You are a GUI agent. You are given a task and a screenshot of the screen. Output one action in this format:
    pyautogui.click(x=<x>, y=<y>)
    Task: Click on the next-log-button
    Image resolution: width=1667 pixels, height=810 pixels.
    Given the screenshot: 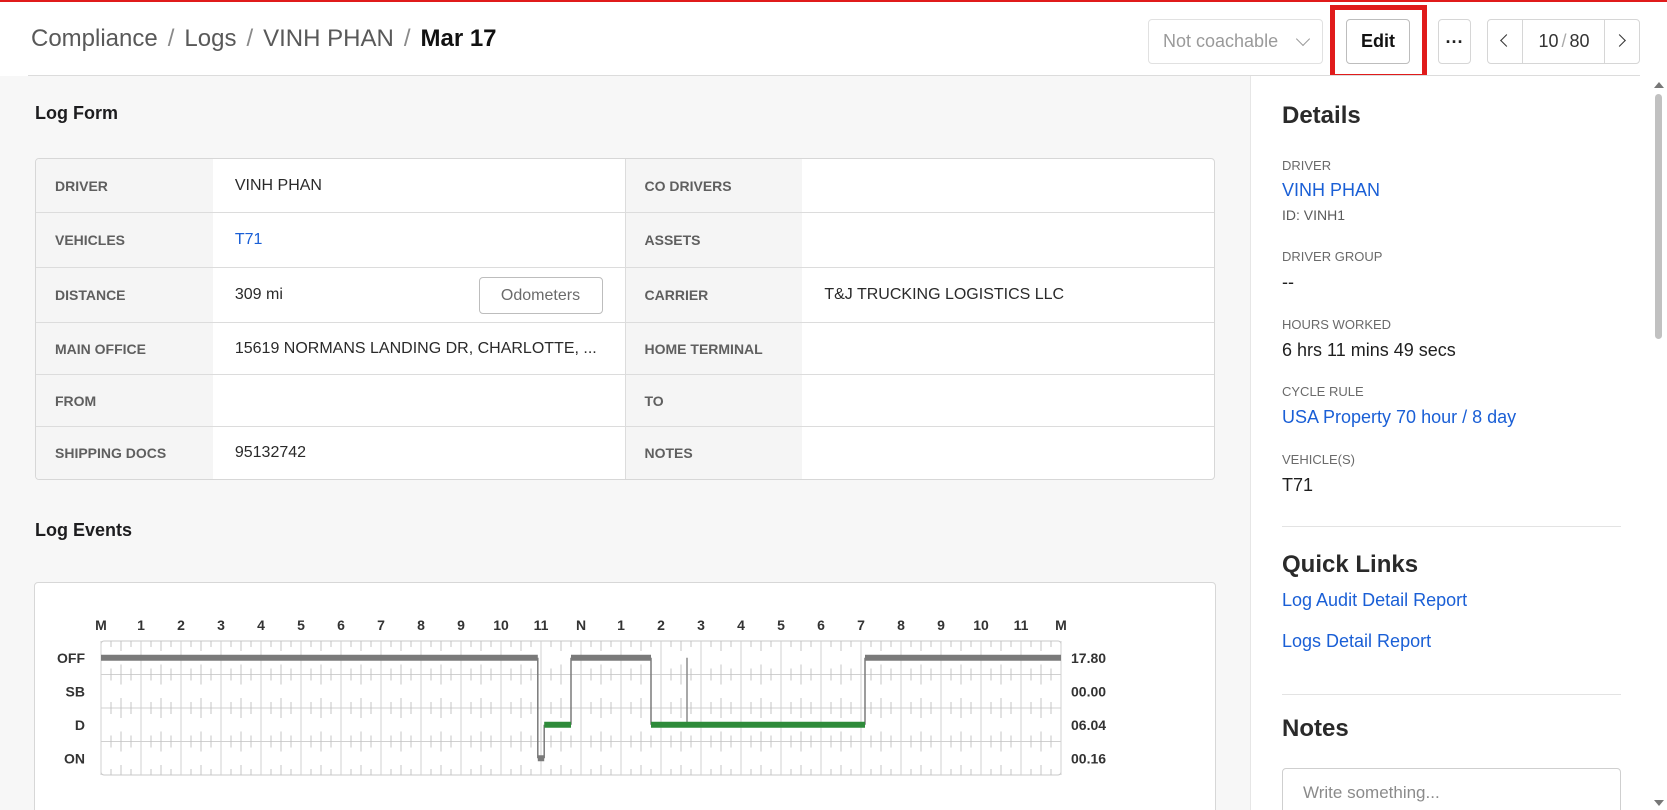 What is the action you would take?
    pyautogui.click(x=1621, y=41)
    